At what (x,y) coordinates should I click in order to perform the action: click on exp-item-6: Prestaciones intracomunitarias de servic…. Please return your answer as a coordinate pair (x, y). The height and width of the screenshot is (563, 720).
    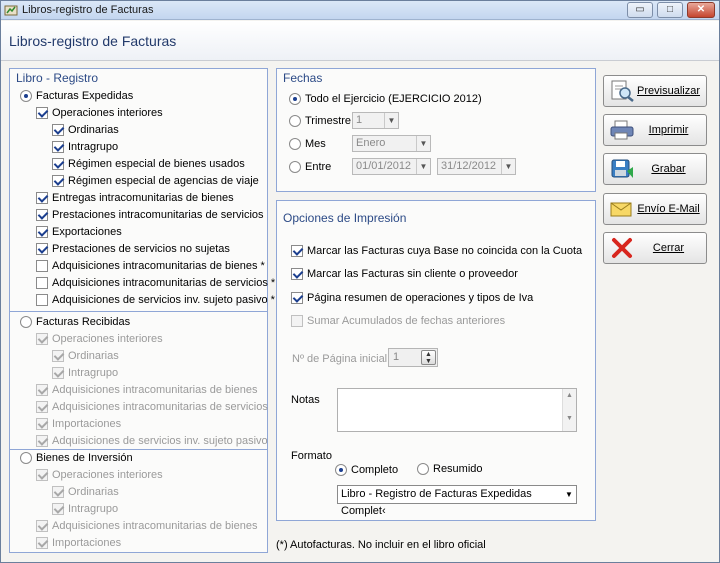
    Looking at the image, I should click on (150, 215).